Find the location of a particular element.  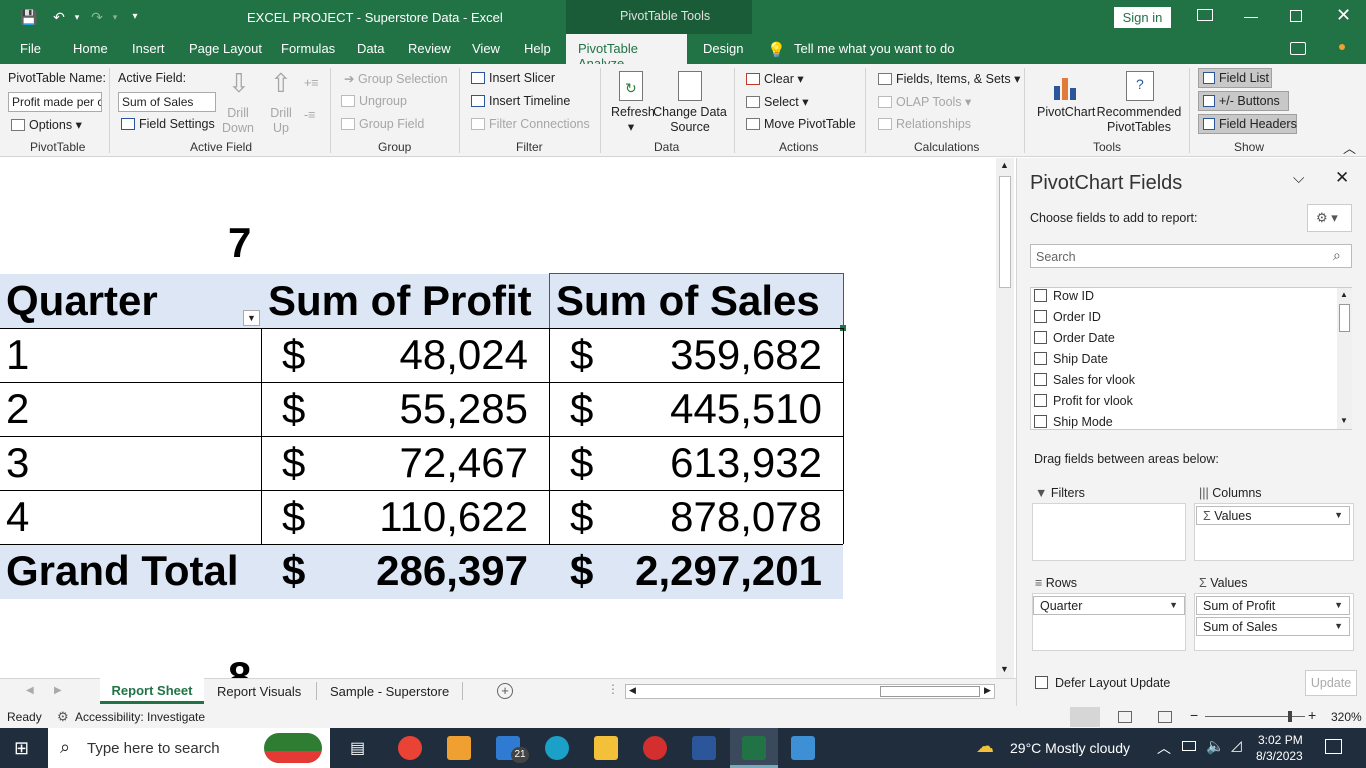

cell-sales: 445,510 is located at coordinates (711, 409).